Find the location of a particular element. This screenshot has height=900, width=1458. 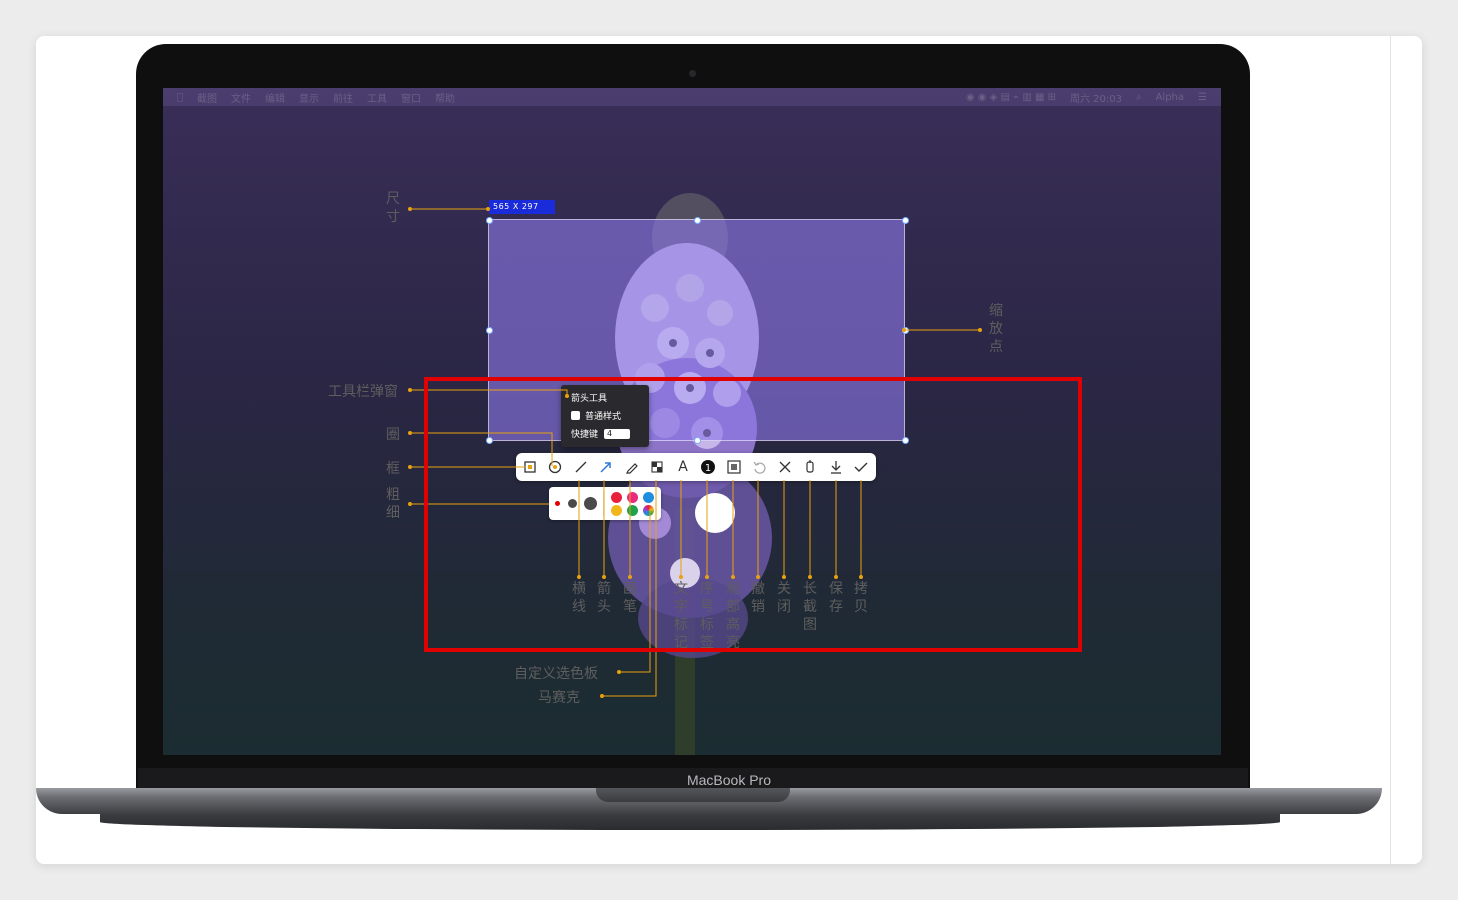

label-save: 保存 is located at coordinates (836, 598).